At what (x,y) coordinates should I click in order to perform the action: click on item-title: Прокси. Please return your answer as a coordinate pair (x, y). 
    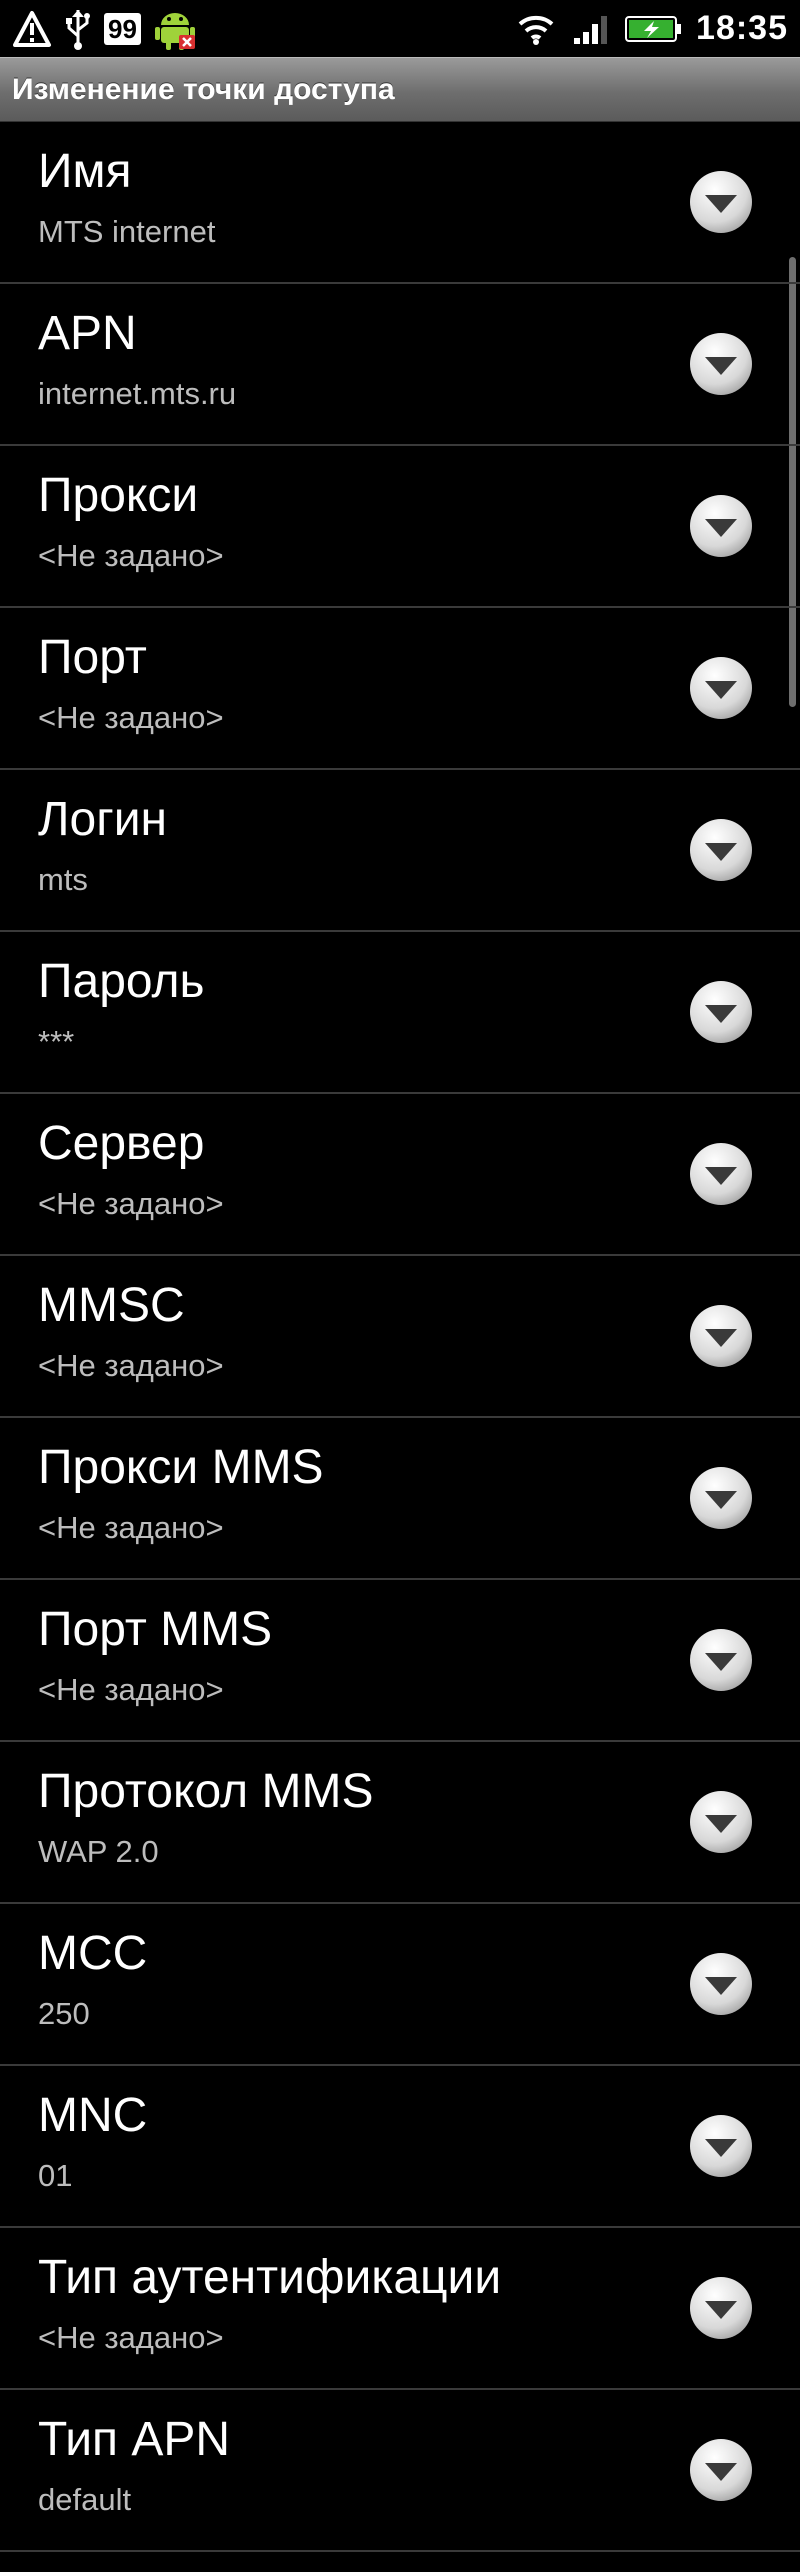
    Looking at the image, I should click on (118, 495).